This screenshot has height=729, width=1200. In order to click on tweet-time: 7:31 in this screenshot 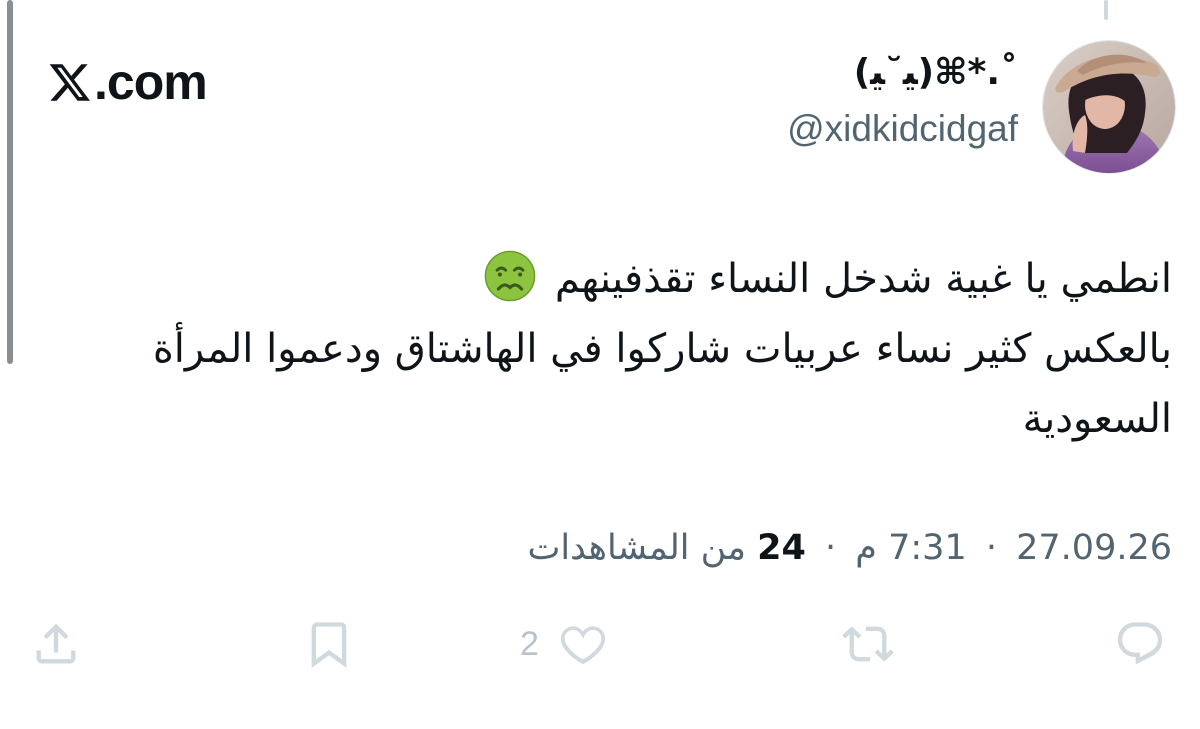, I will do `click(927, 548)`.